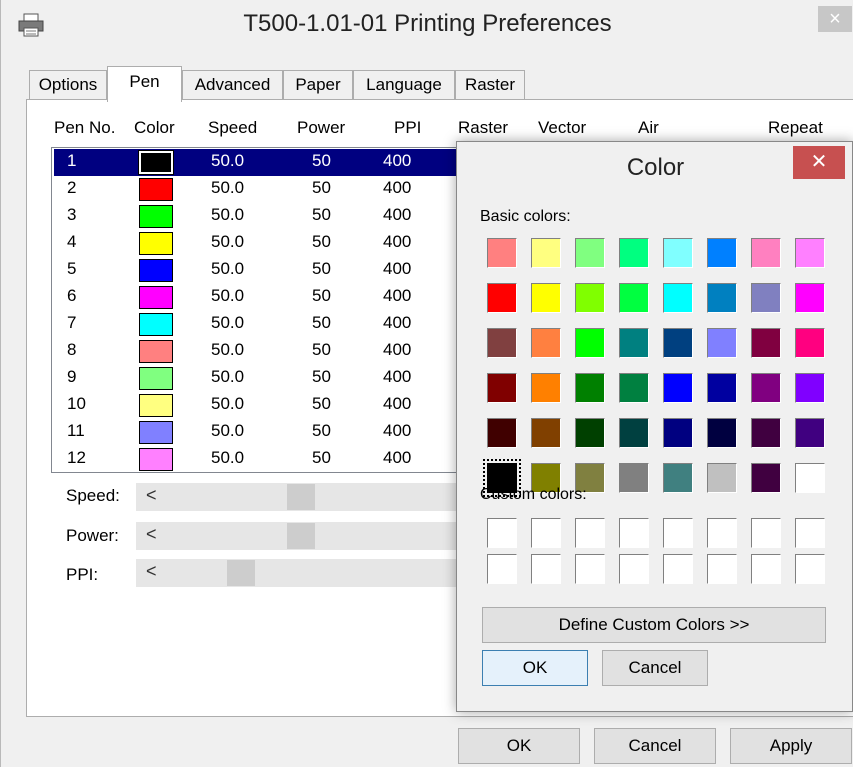  I want to click on ok-button: OK, so click(519, 746).